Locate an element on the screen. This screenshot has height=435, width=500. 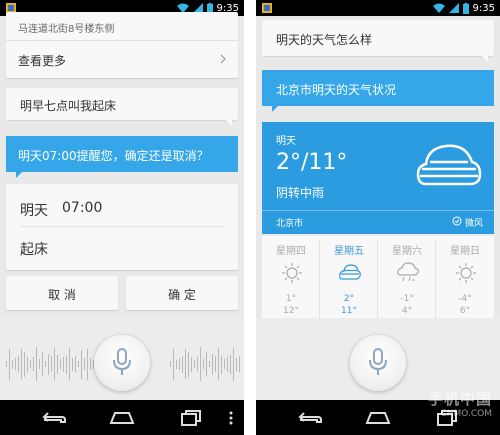
see-more-link: 查看更多 is located at coordinates (122, 58).